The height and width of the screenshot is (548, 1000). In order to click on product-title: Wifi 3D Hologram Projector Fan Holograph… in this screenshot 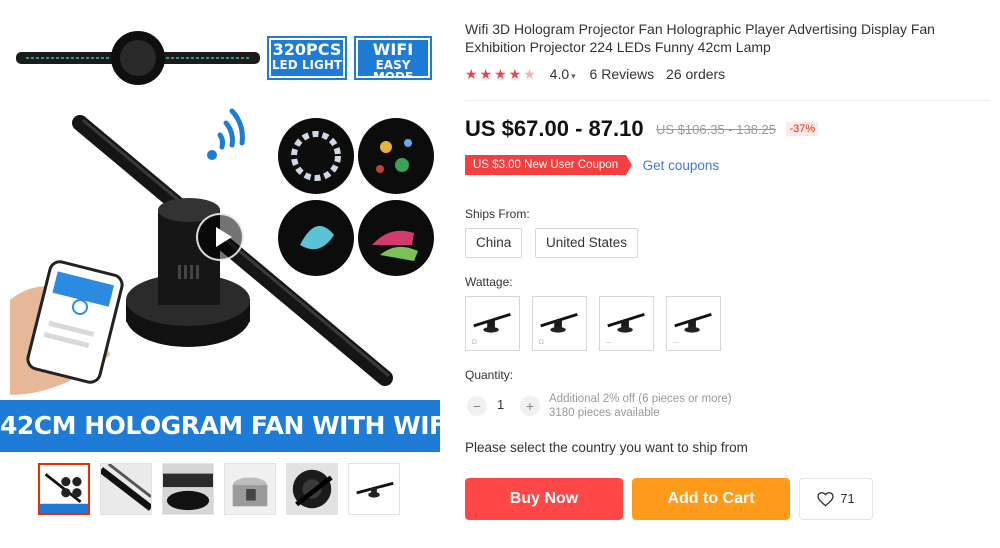, I will do `click(700, 38)`.